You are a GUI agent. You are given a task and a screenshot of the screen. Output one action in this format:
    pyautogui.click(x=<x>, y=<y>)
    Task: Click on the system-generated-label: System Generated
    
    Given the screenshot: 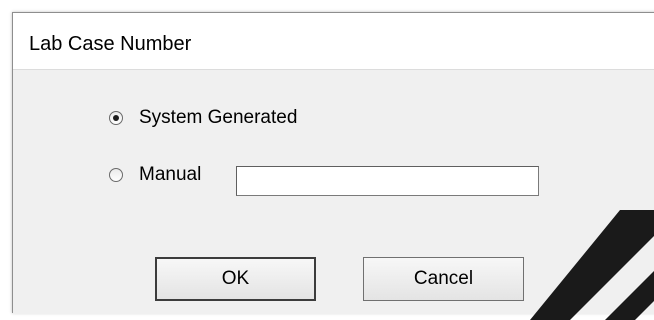 What is the action you would take?
    pyautogui.click(x=218, y=118)
    